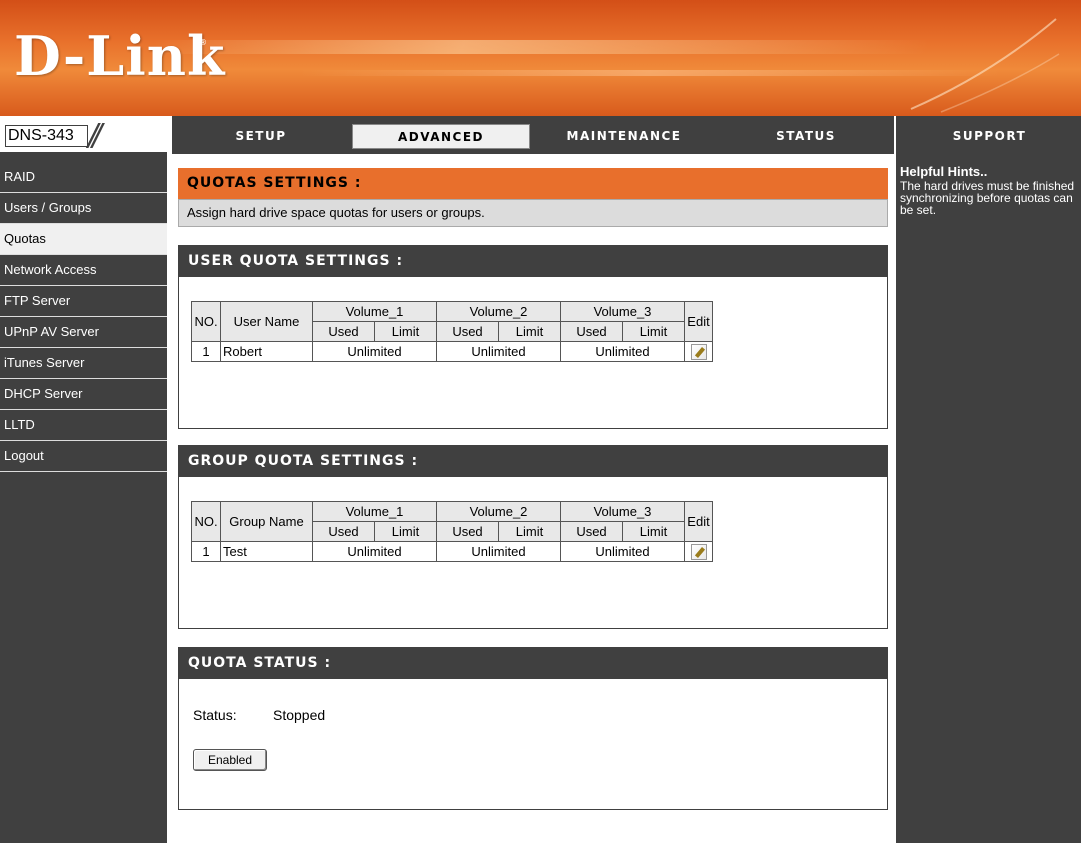 The image size is (1081, 843). Describe the element at coordinates (533, 183) in the screenshot. I see `quotas-settings-title: QUOTAS SETTINGS :` at that location.